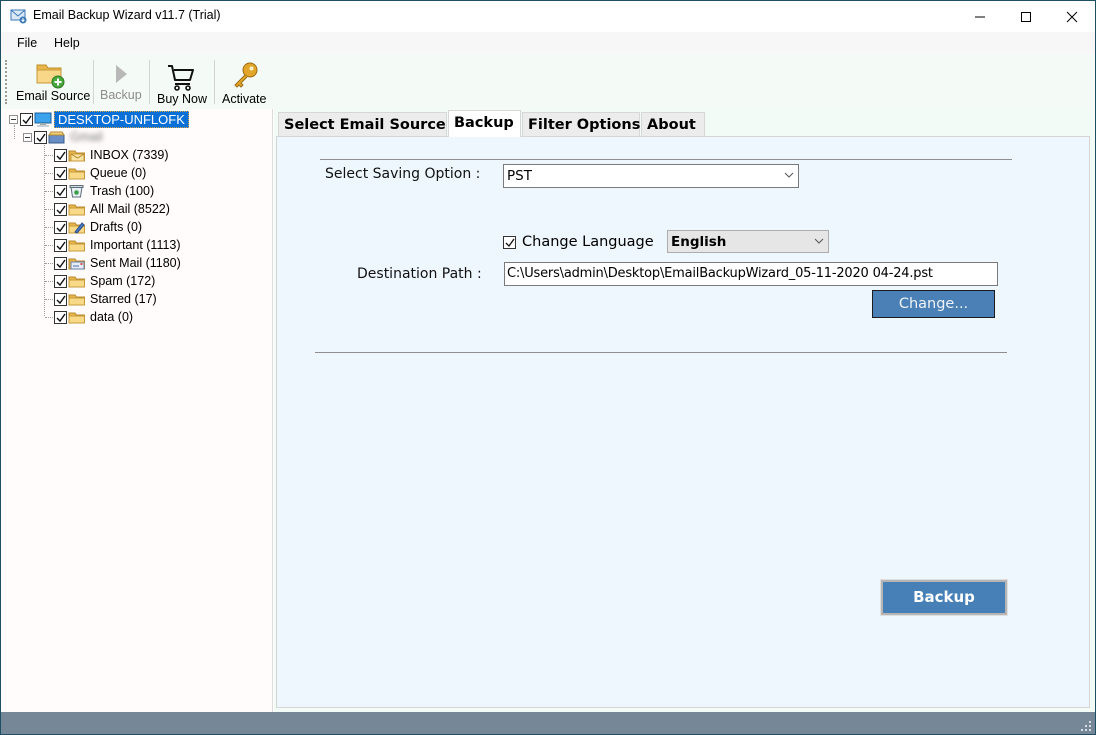 The height and width of the screenshot is (735, 1096). Describe the element at coordinates (76, 227) in the screenshot. I see `drafts-folder-icon` at that location.